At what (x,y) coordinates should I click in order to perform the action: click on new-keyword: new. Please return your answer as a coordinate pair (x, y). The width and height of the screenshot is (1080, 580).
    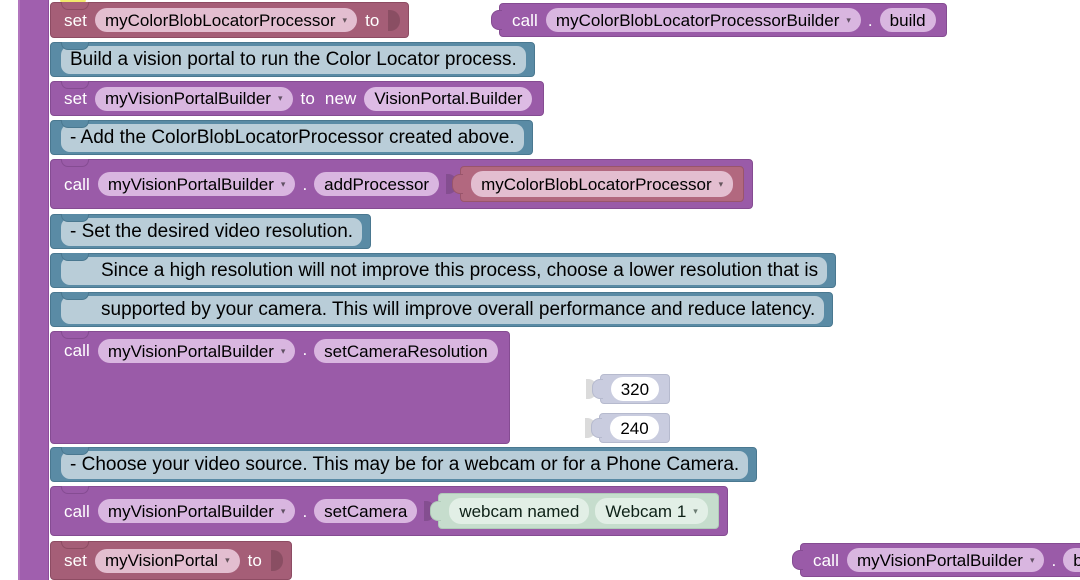
    Looking at the image, I should click on (340, 98).